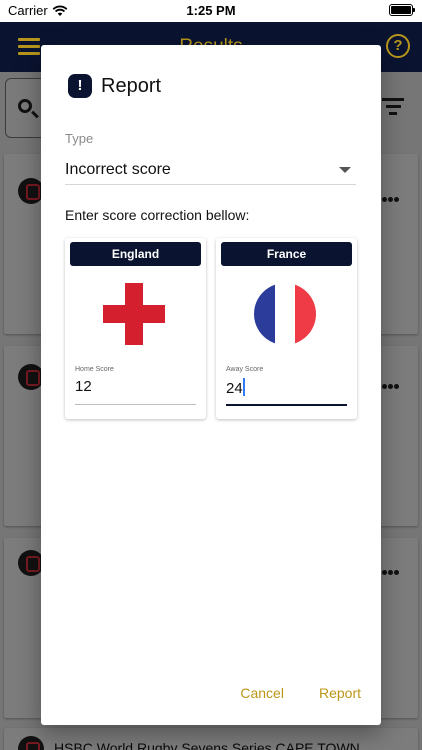  Describe the element at coordinates (393, 108) in the screenshot. I see `filter-icon` at that location.